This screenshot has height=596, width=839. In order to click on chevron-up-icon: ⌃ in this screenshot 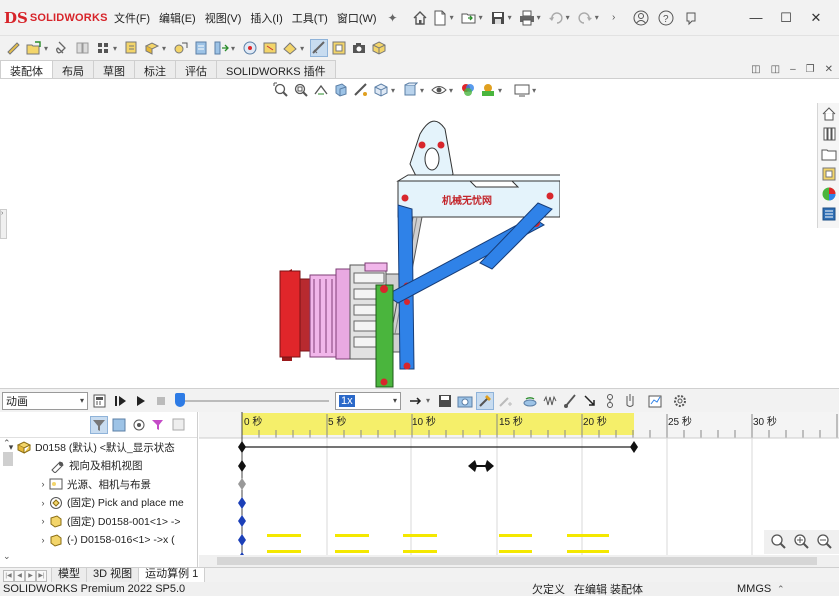, I will do `click(781, 589)`.